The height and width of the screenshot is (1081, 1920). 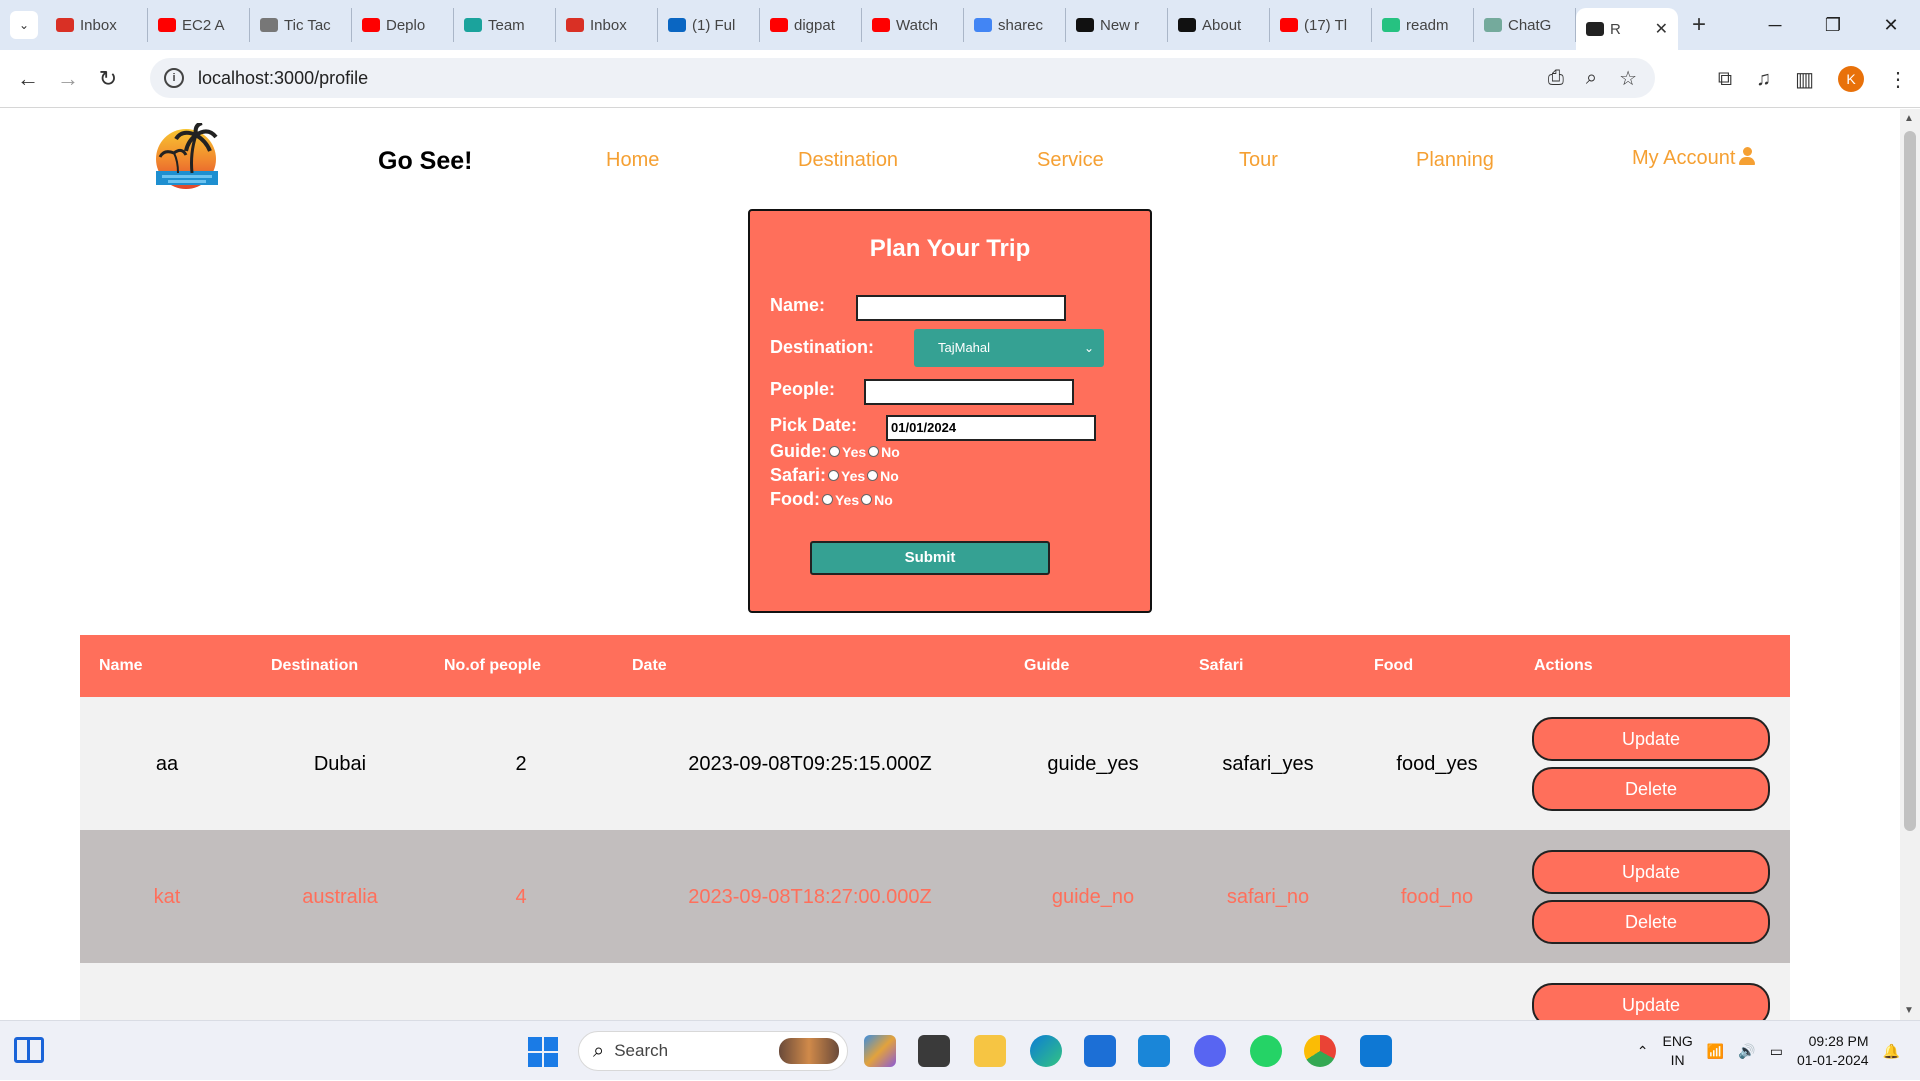 I want to click on browser-tab: sharec, so click(x=1015, y=25).